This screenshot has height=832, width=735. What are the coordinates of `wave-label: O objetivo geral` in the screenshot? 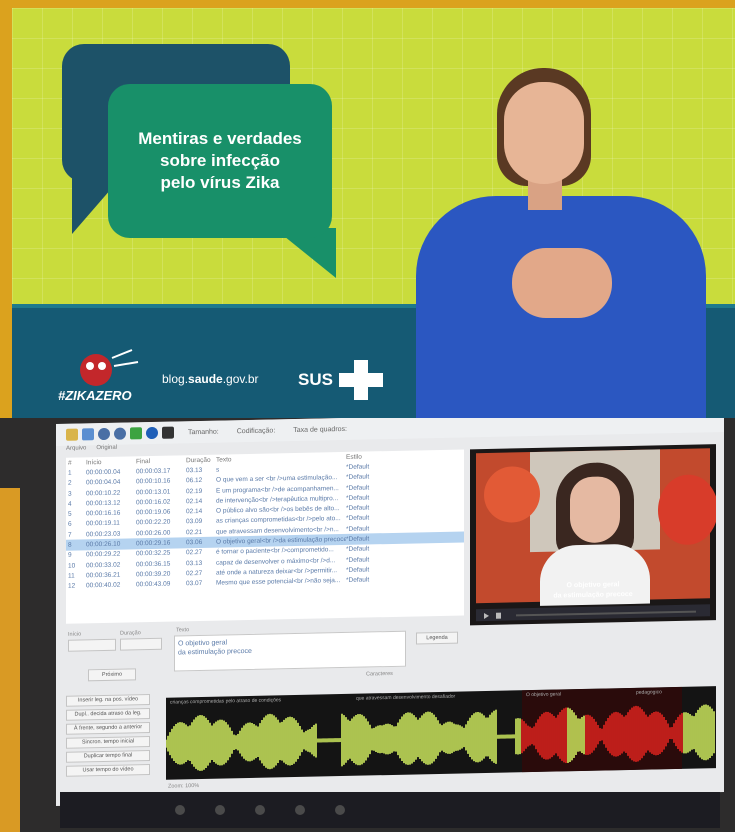 It's located at (544, 695).